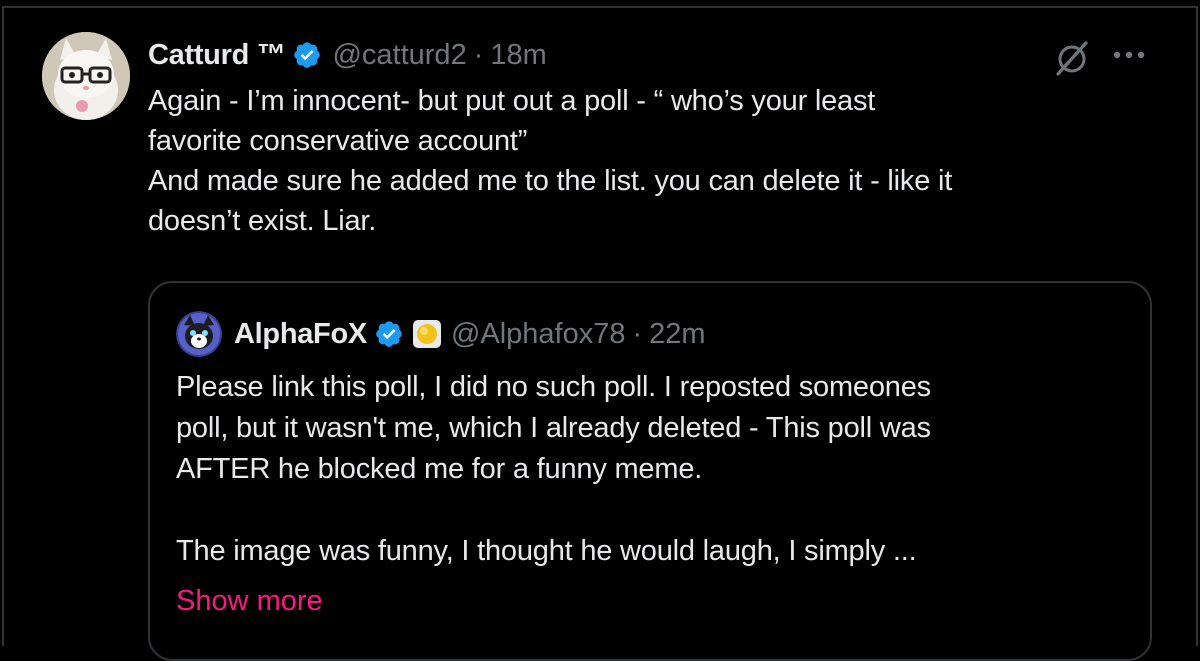  What do you see at coordinates (217, 55) in the screenshot?
I see `author-display-name: Catturd ™` at bounding box center [217, 55].